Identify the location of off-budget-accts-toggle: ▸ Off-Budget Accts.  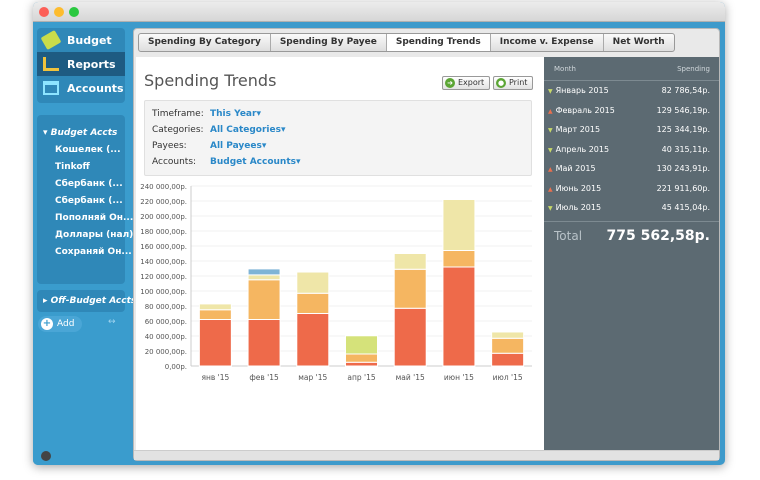
(86, 301).